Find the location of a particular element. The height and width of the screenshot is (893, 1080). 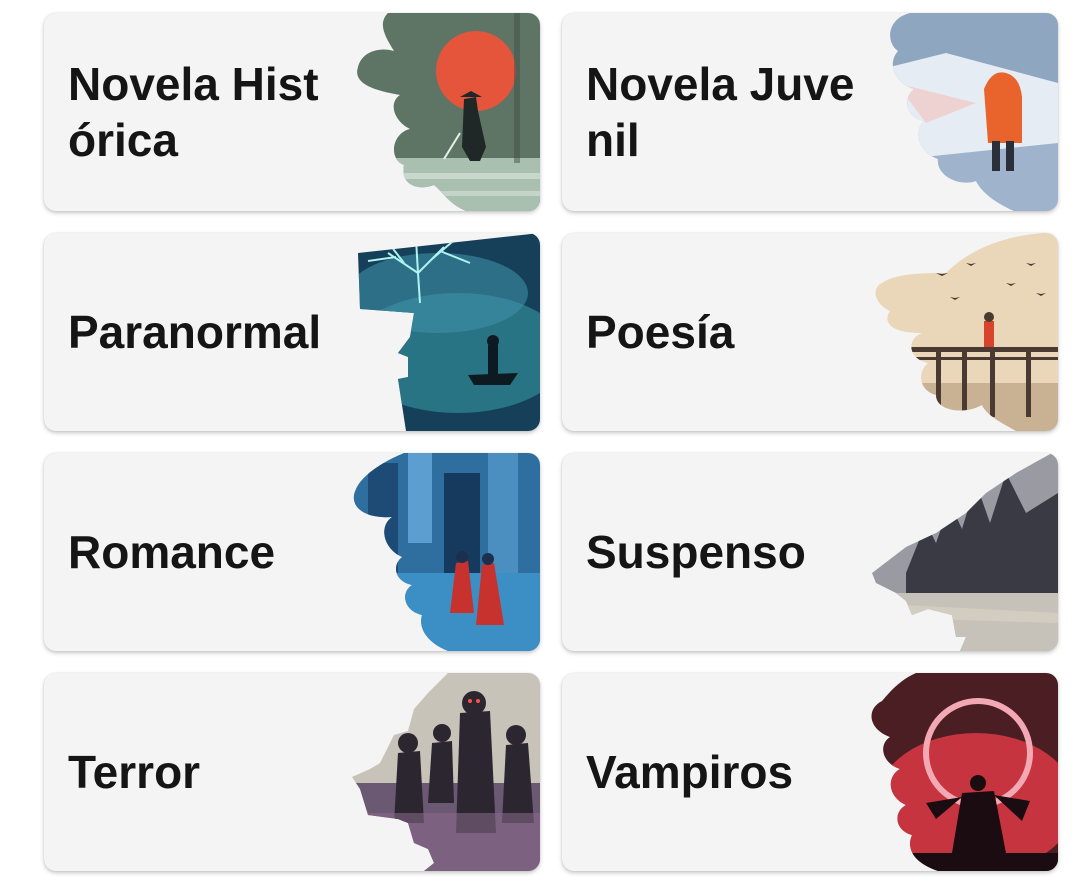

genre-card-novela-juvenil: Novela Juvenil is located at coordinates (810, 112).